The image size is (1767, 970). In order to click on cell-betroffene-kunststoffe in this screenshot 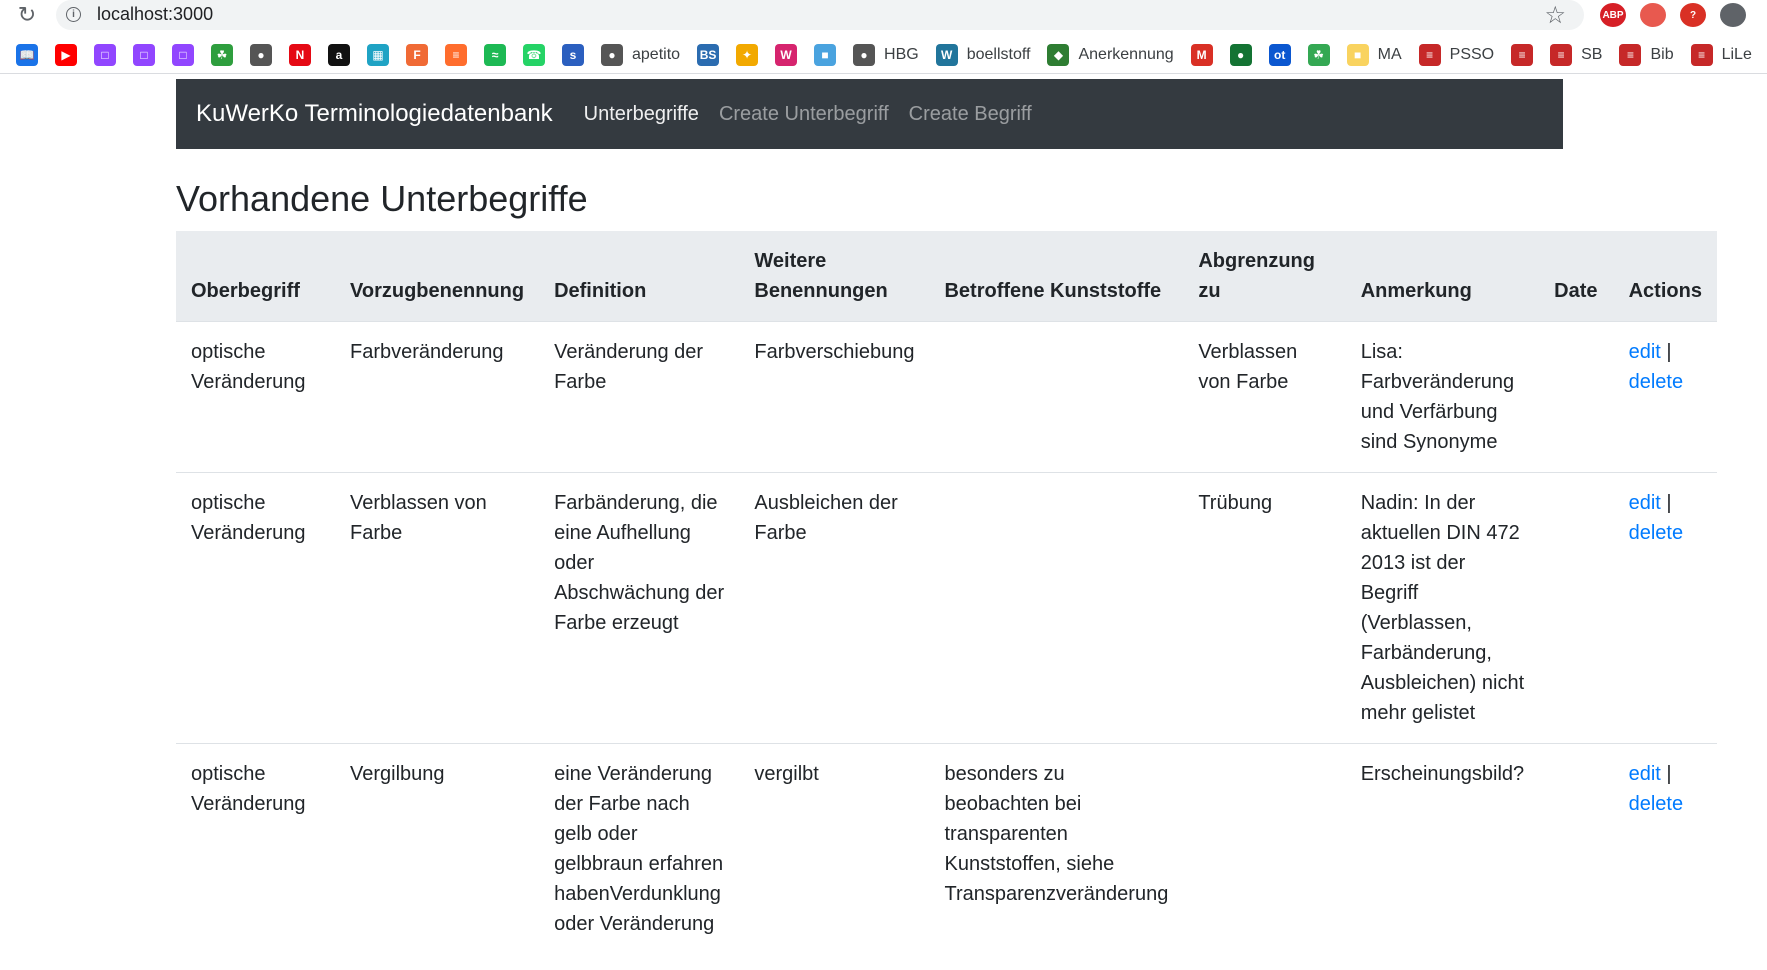, I will do `click(1056, 397)`.